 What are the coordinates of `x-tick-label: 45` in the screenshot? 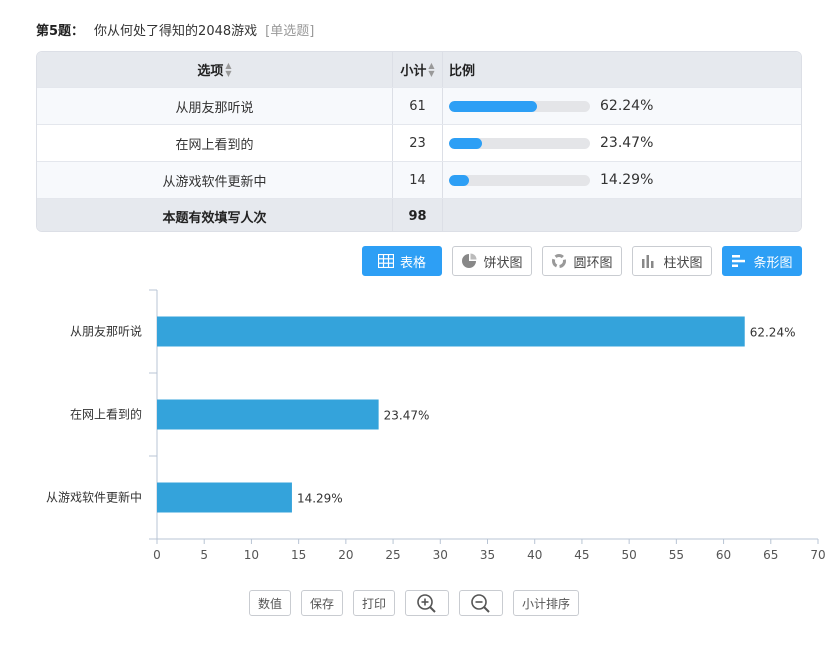 It's located at (581, 555).